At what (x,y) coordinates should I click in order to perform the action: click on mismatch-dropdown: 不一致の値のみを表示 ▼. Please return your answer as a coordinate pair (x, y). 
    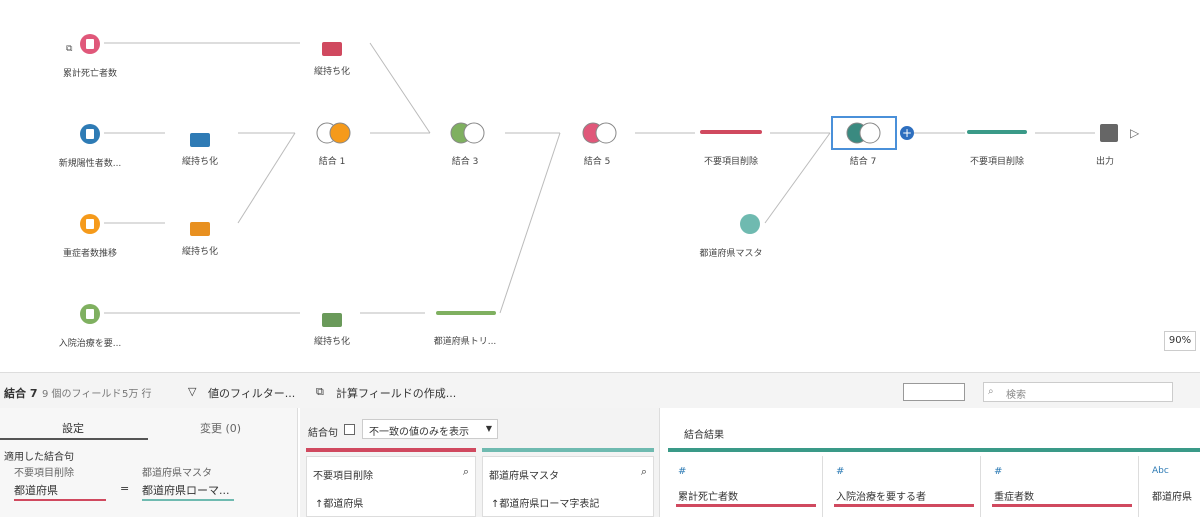
    Looking at the image, I should click on (430, 429).